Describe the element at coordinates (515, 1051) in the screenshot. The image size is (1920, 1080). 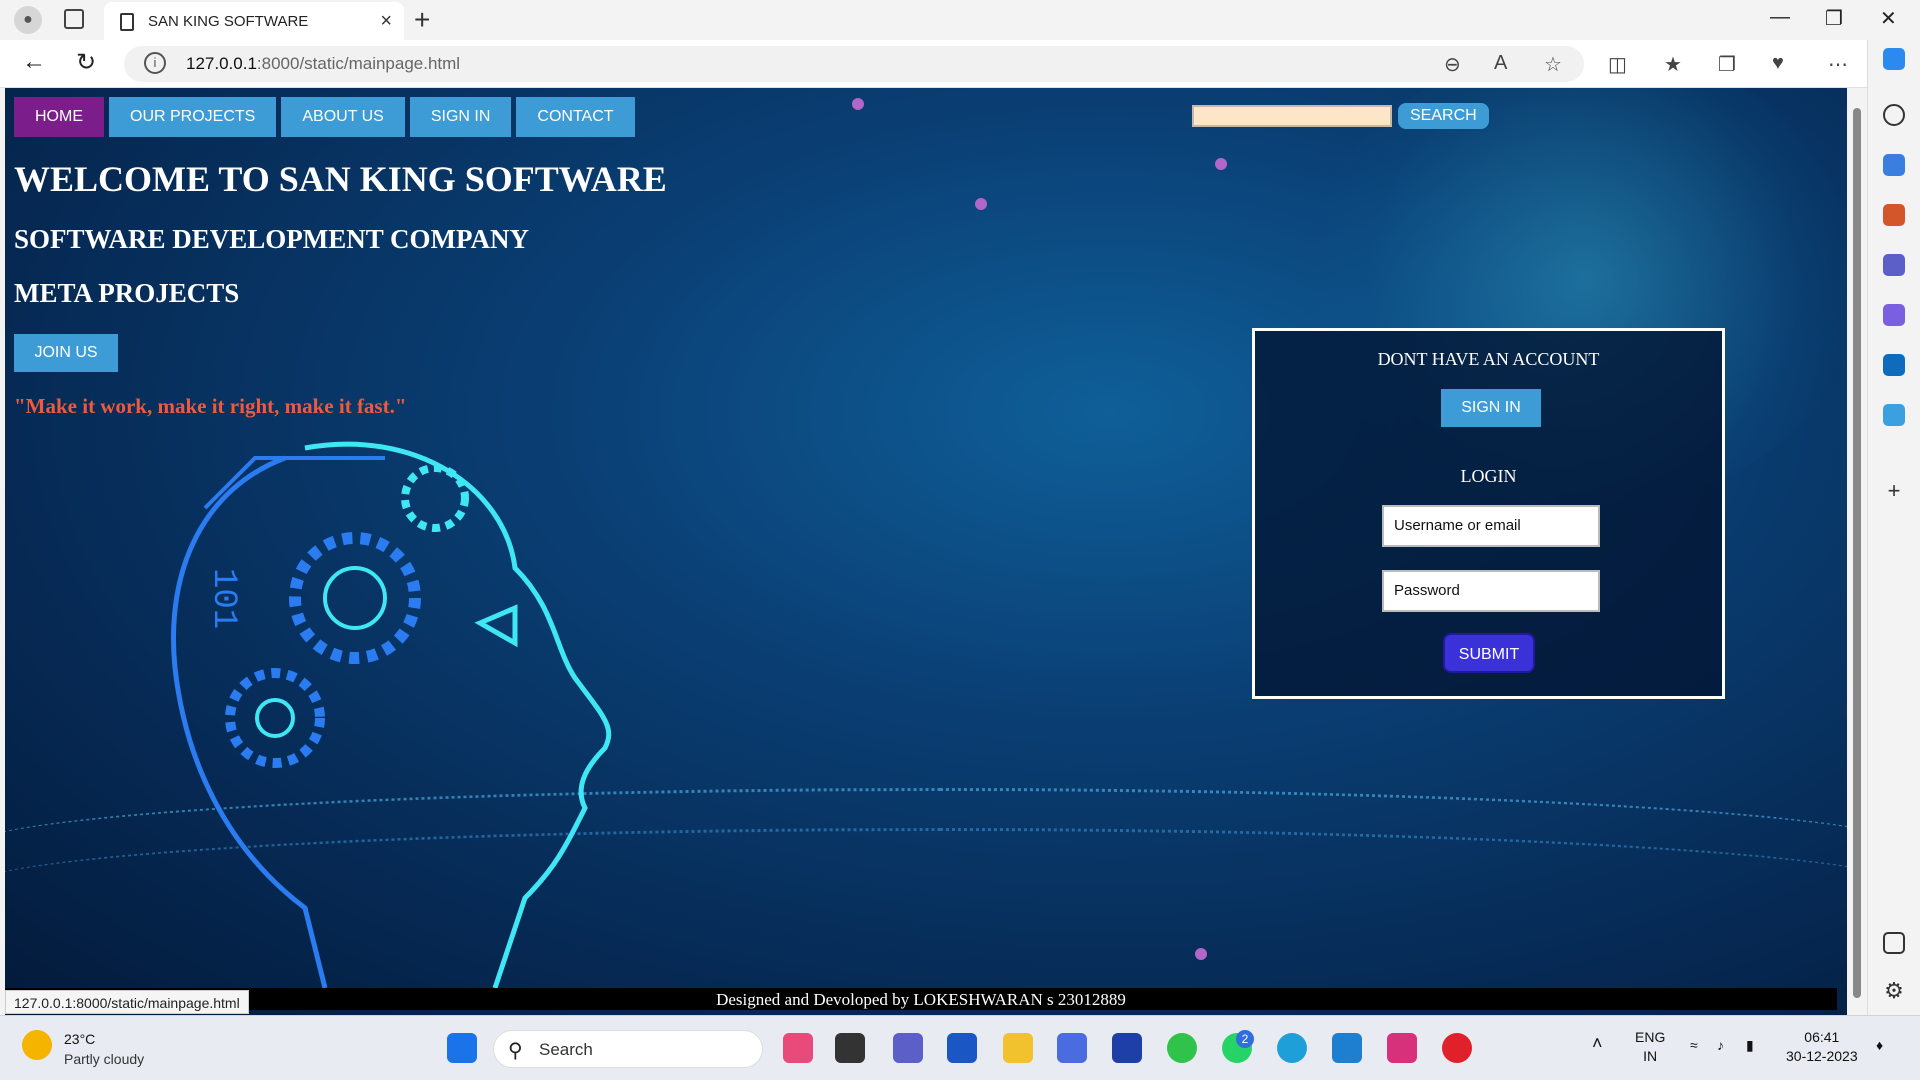
I see `search-icon: ⚲` at that location.